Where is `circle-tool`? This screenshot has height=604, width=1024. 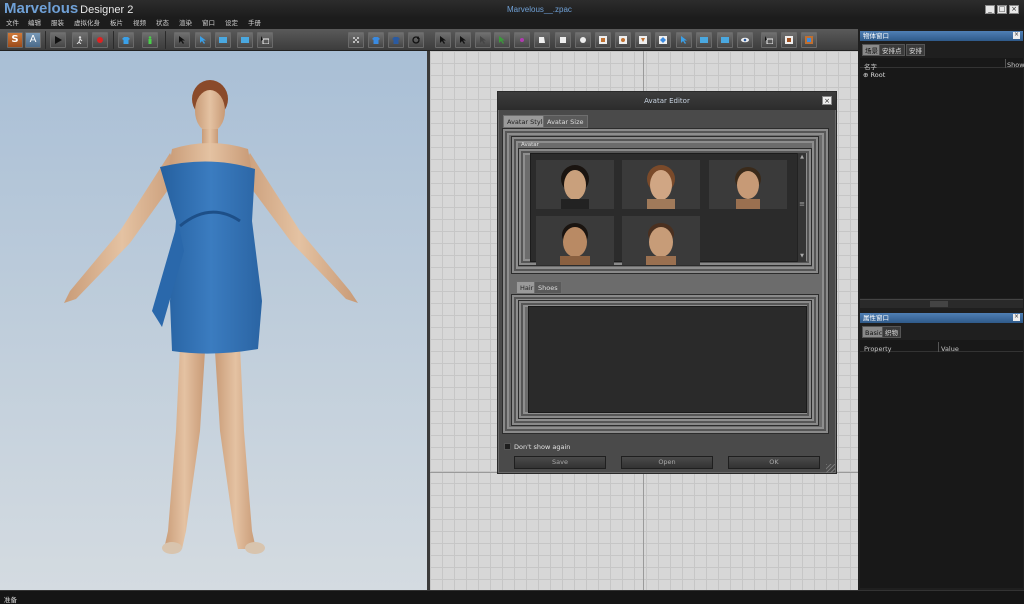
circle-tool is located at coordinates (583, 40).